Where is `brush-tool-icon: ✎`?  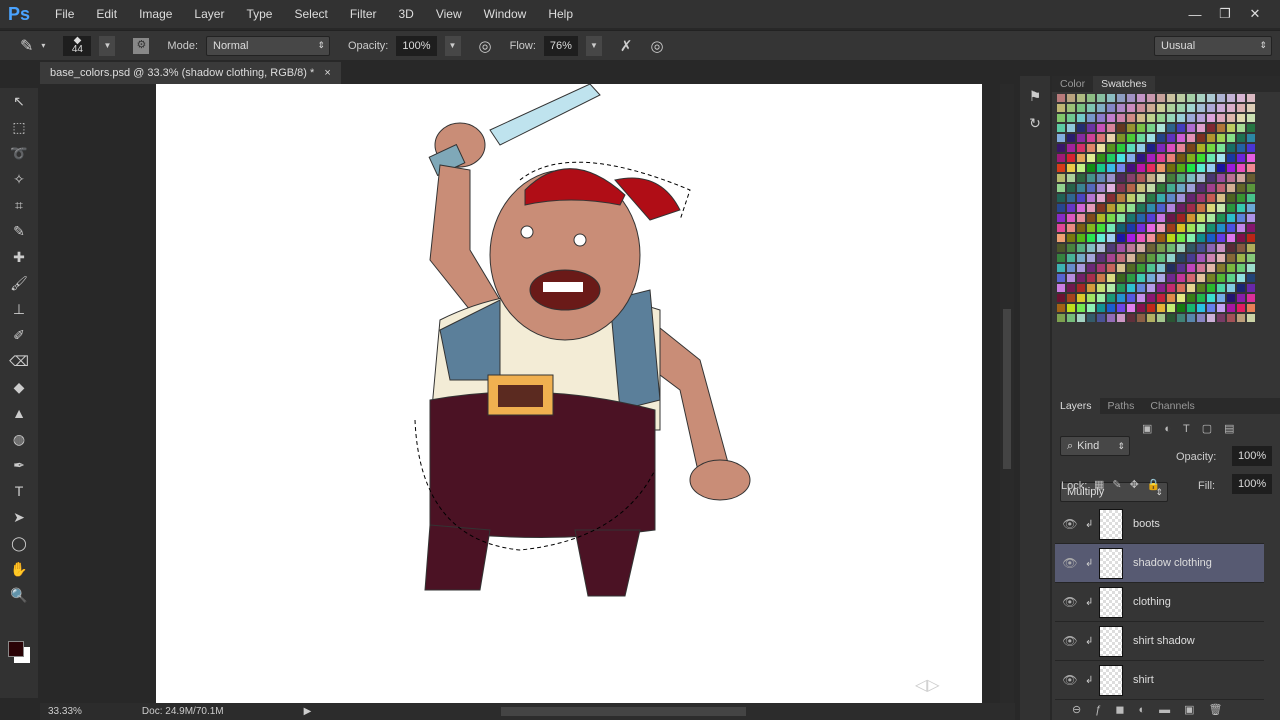 brush-tool-icon: ✎ is located at coordinates (26, 46).